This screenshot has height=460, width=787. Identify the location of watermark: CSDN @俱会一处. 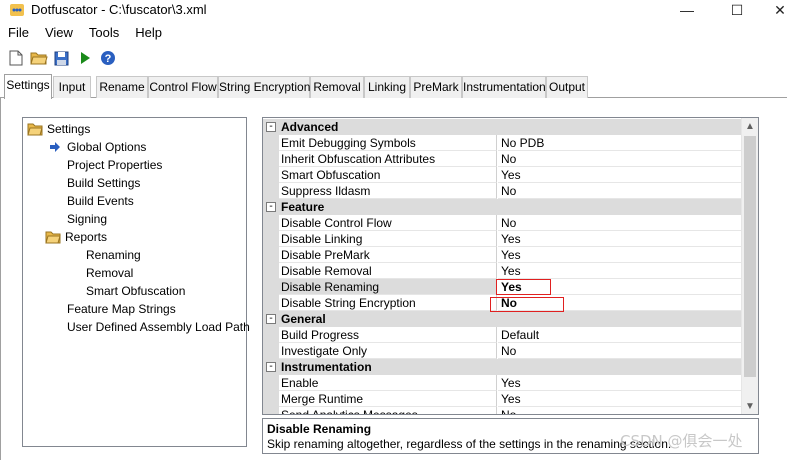
(681, 441).